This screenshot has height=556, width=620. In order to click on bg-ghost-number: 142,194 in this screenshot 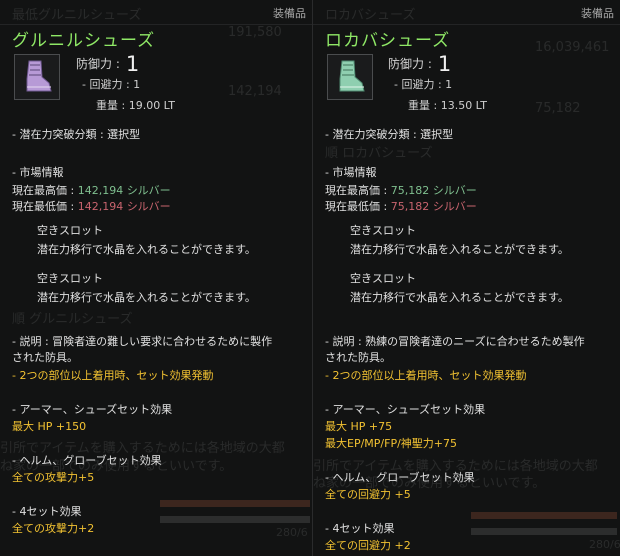, I will do `click(255, 91)`.